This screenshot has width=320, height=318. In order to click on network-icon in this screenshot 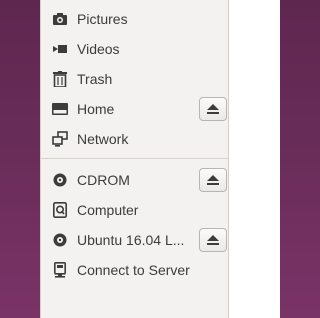, I will do `click(60, 139)`.